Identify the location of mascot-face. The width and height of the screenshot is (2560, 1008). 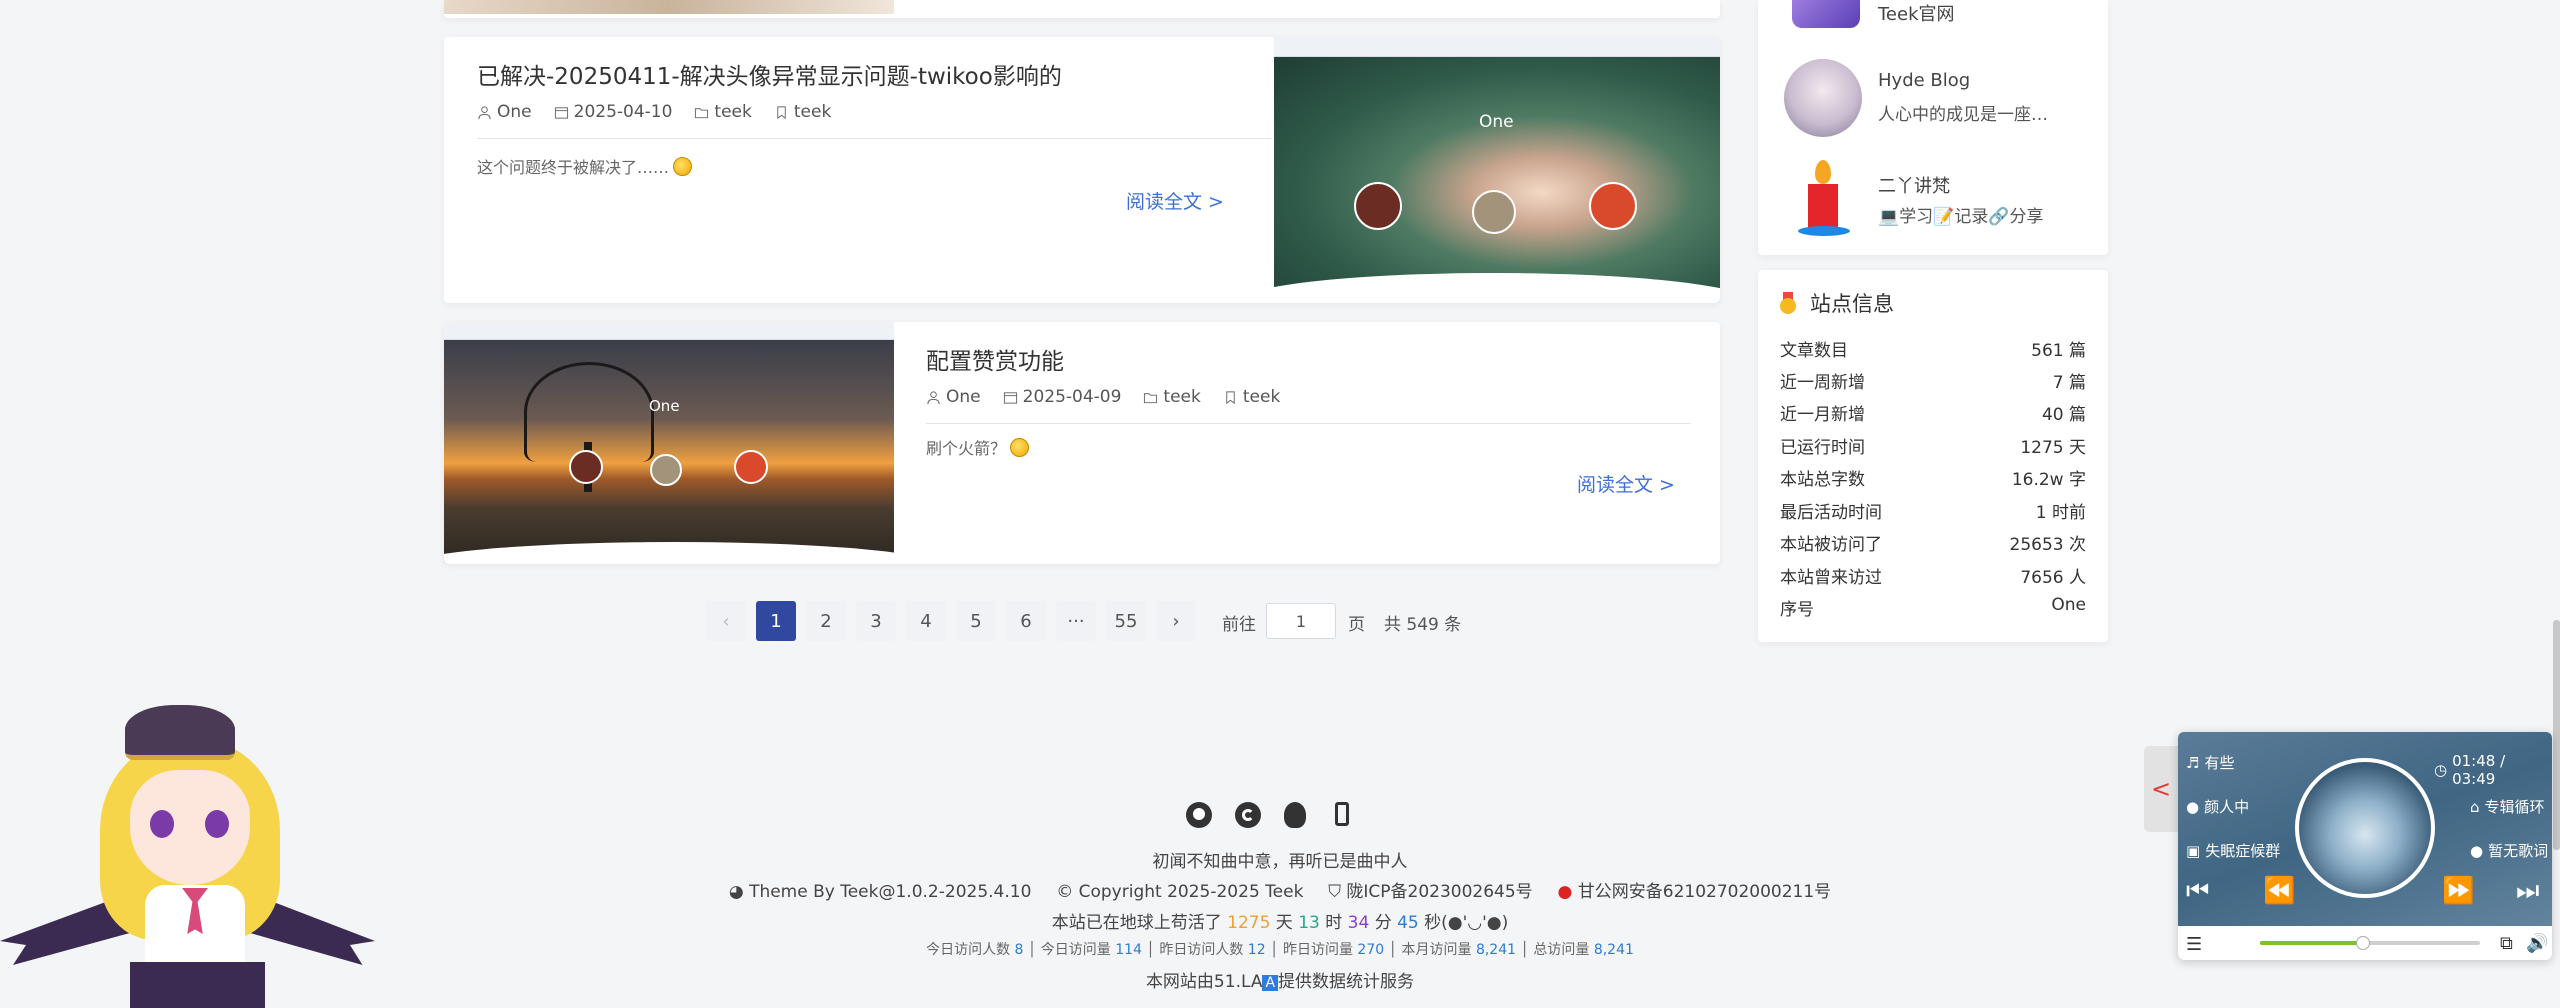
(190, 827).